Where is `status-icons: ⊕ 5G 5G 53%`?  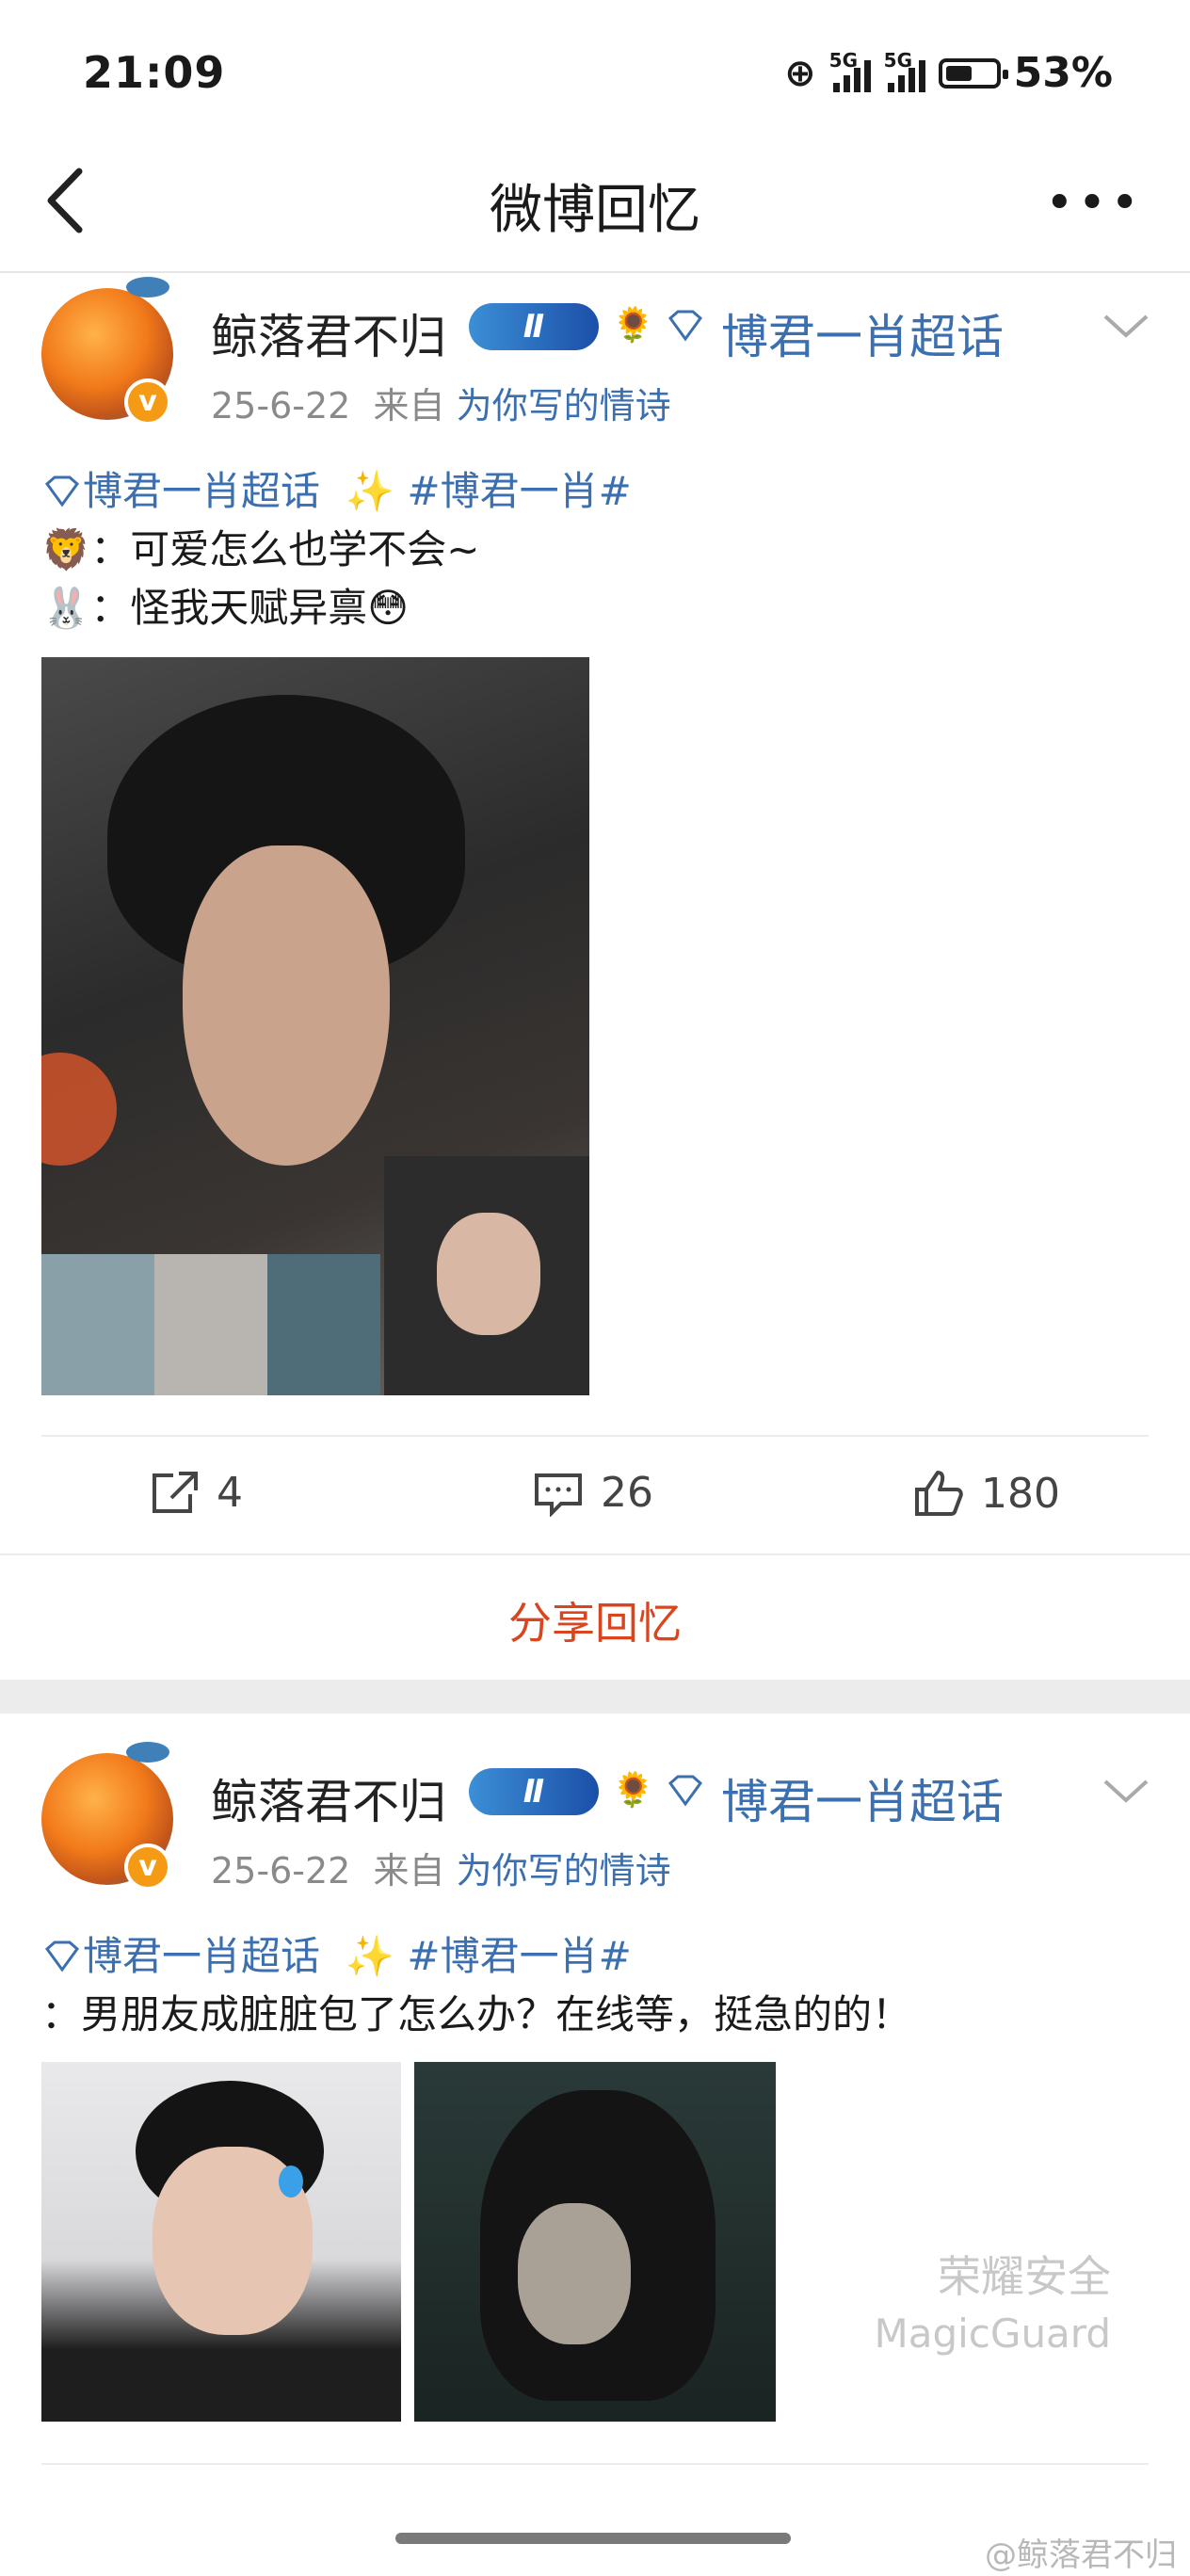 status-icons: ⊕ 5G 5G 53% is located at coordinates (948, 73).